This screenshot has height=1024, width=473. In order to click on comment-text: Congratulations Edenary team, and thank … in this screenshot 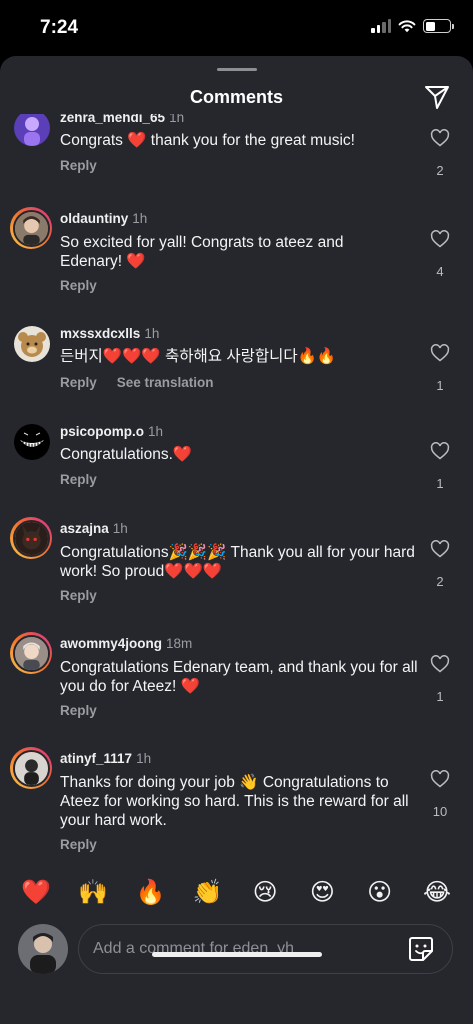, I will do `click(239, 677)`.